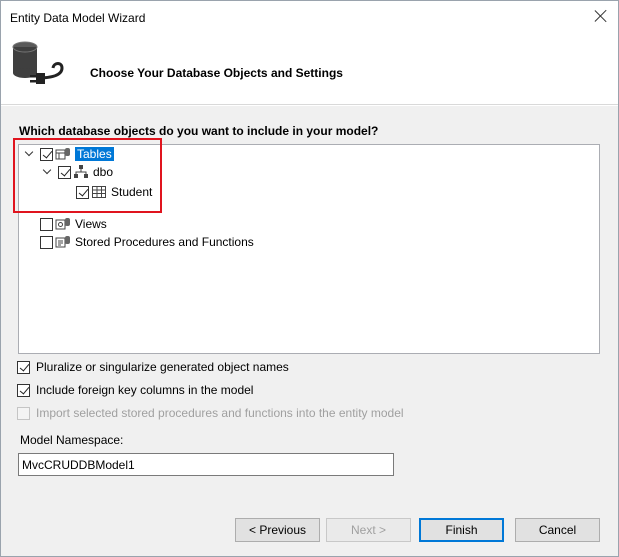 The width and height of the screenshot is (619, 557). Describe the element at coordinates (91, 224) in the screenshot. I see `views-label: Views` at that location.